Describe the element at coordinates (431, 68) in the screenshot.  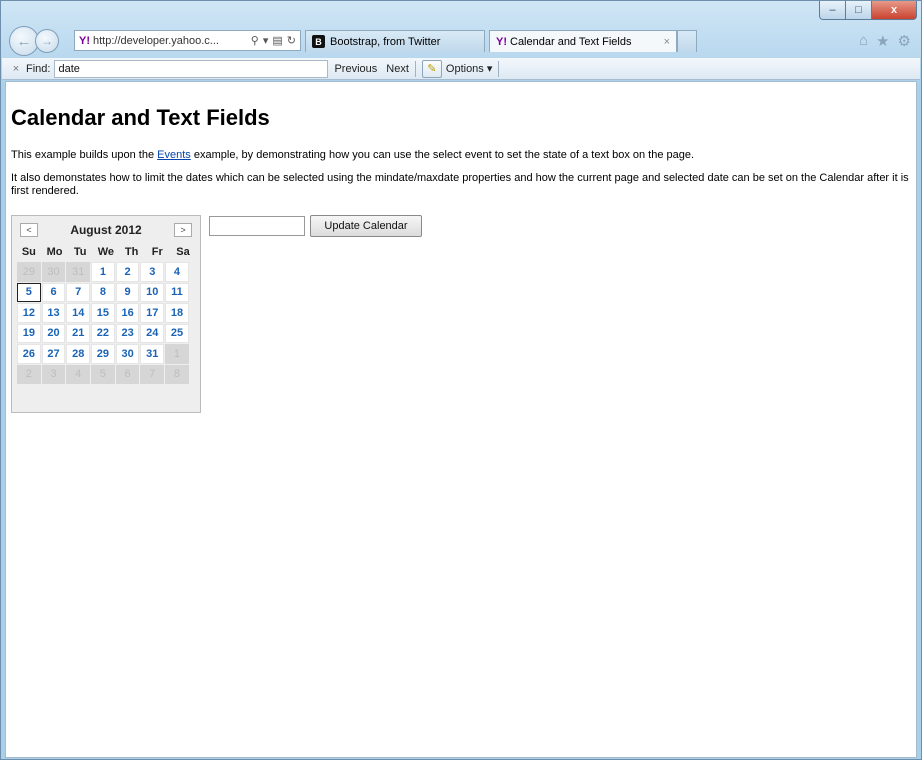
I see `highlight-icon: ✎` at that location.